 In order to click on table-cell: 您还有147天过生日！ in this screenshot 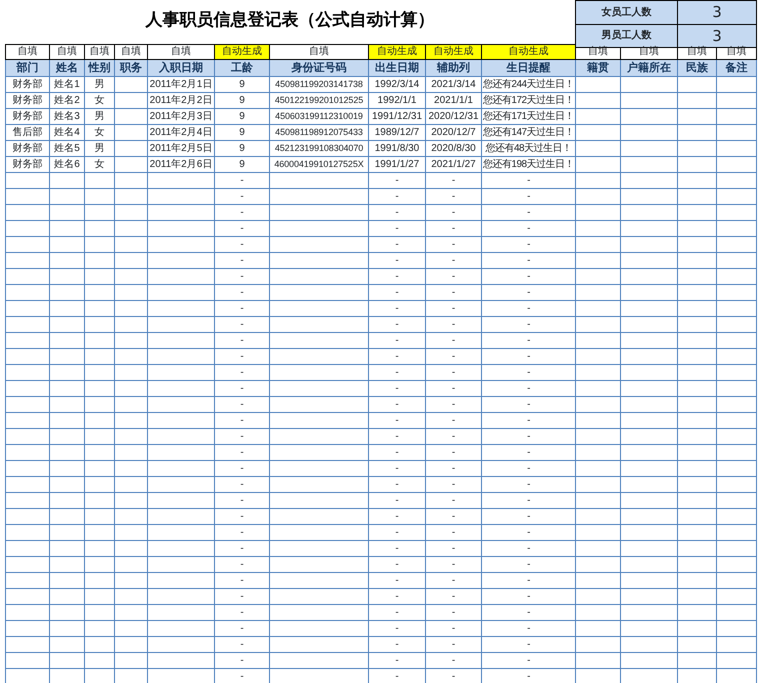, I will do `click(529, 132)`.